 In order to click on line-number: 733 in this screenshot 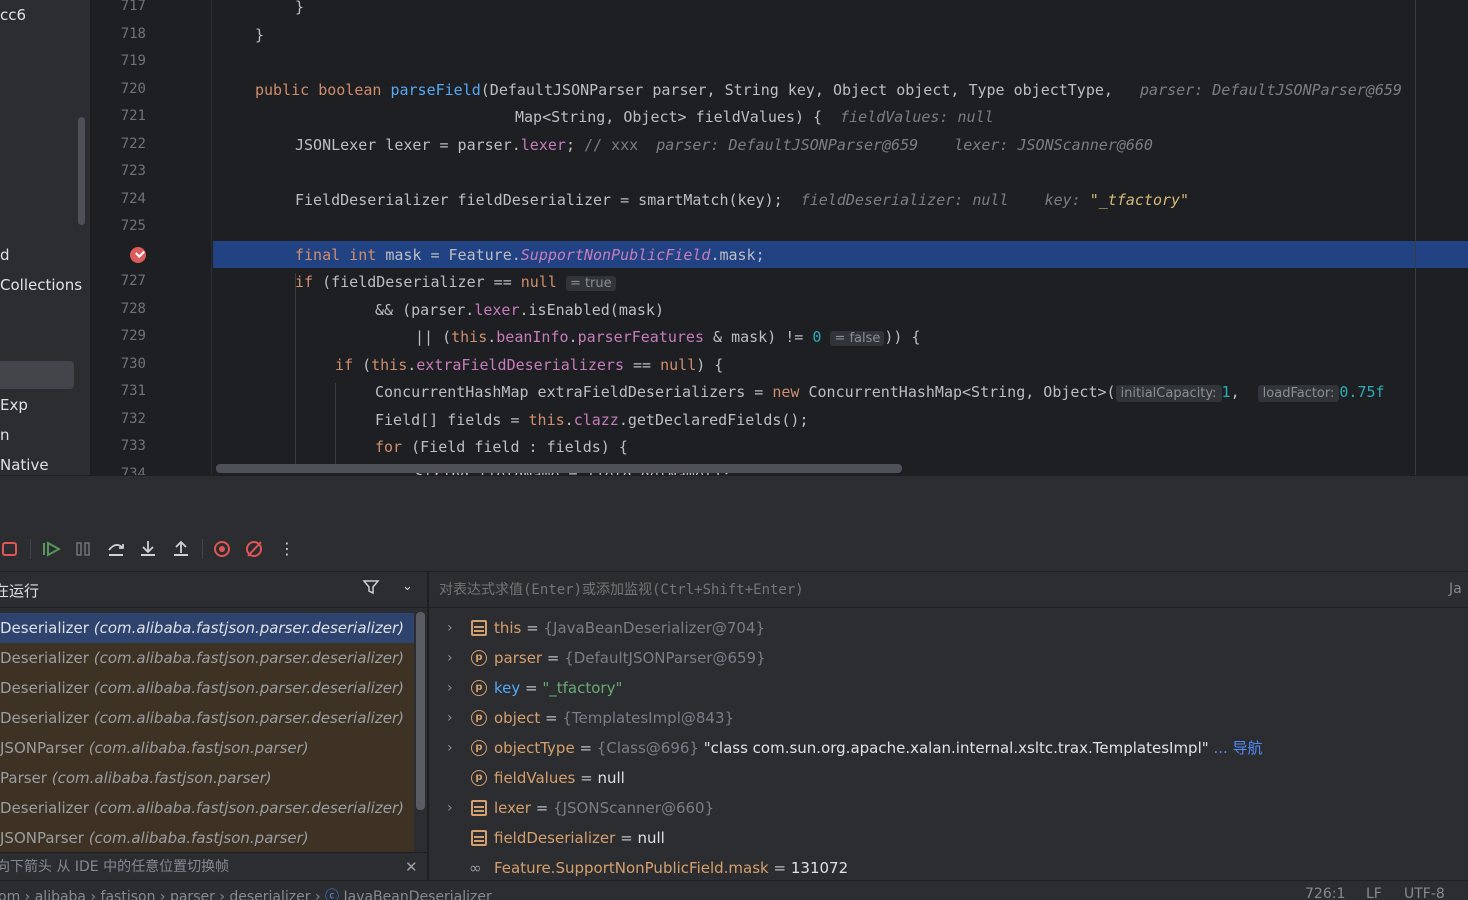, I will do `click(133, 446)`.